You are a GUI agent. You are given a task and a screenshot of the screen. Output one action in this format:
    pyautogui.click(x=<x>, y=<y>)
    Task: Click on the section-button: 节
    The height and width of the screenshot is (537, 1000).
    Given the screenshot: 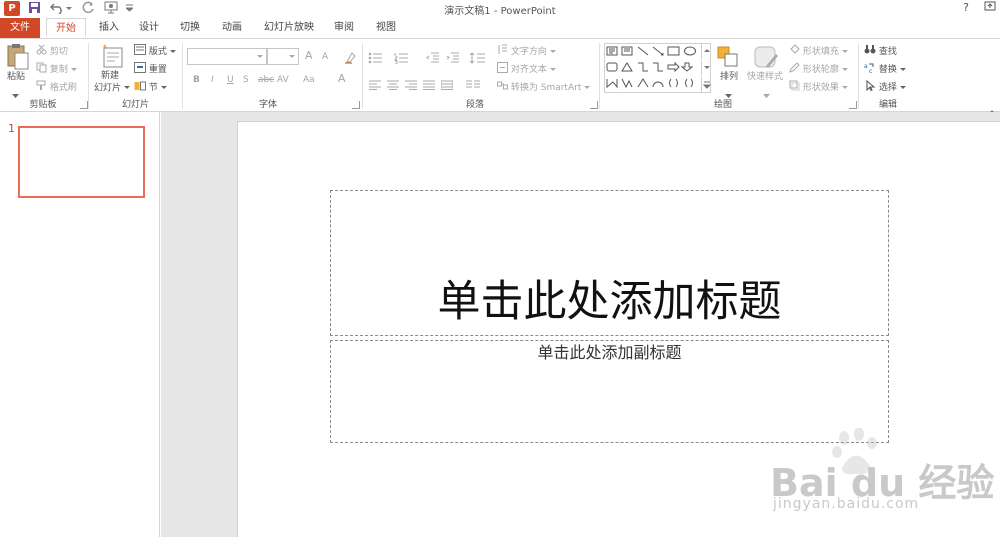 What is the action you would take?
    pyautogui.click(x=150, y=87)
    